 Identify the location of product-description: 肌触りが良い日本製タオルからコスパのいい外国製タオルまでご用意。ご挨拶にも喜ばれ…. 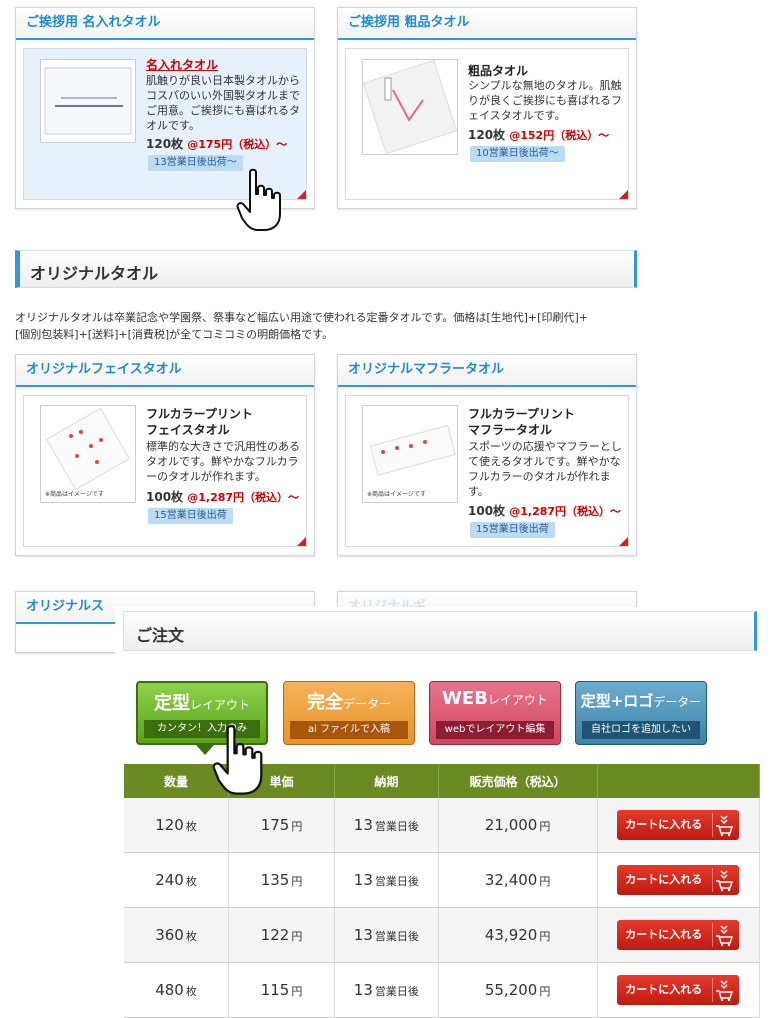
(223, 103).